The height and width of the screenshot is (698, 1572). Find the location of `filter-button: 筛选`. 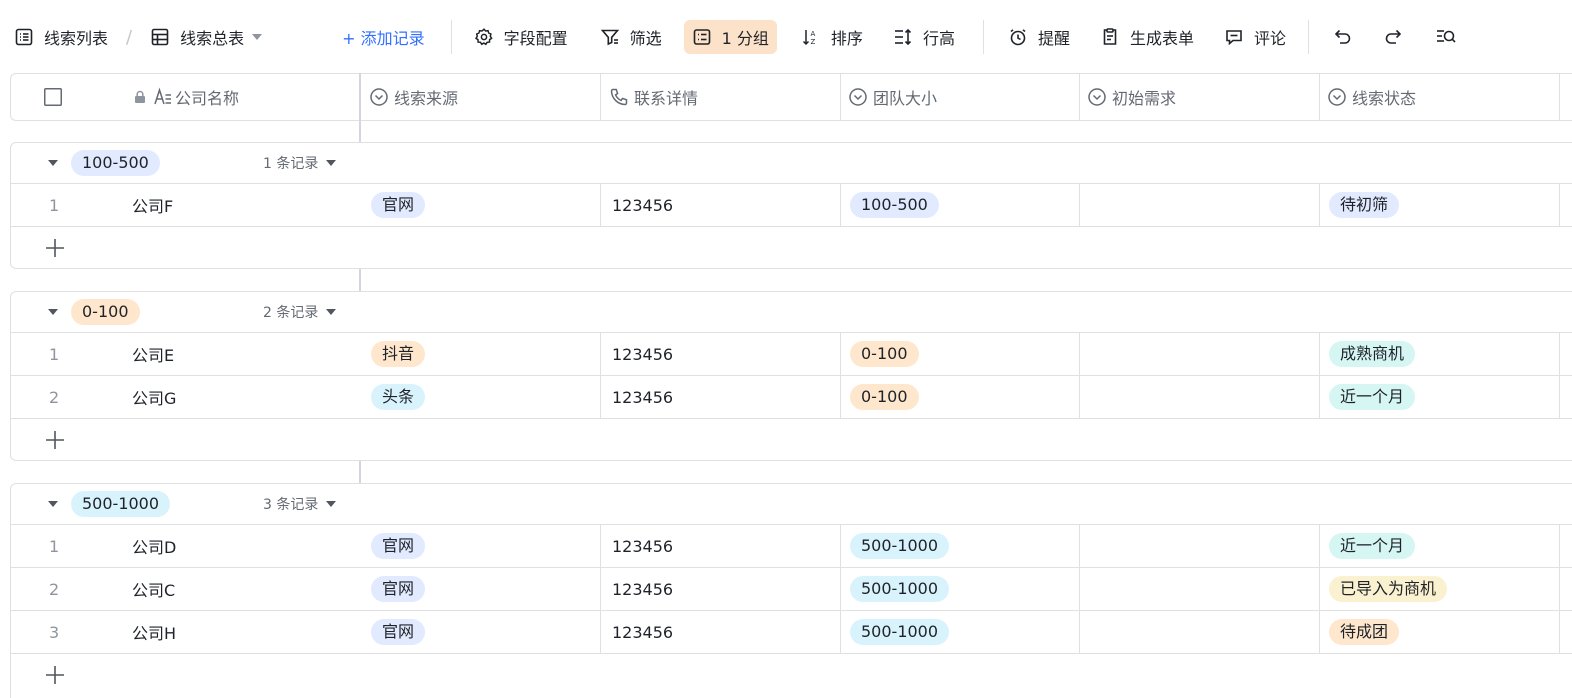

filter-button: 筛选 is located at coordinates (631, 37).